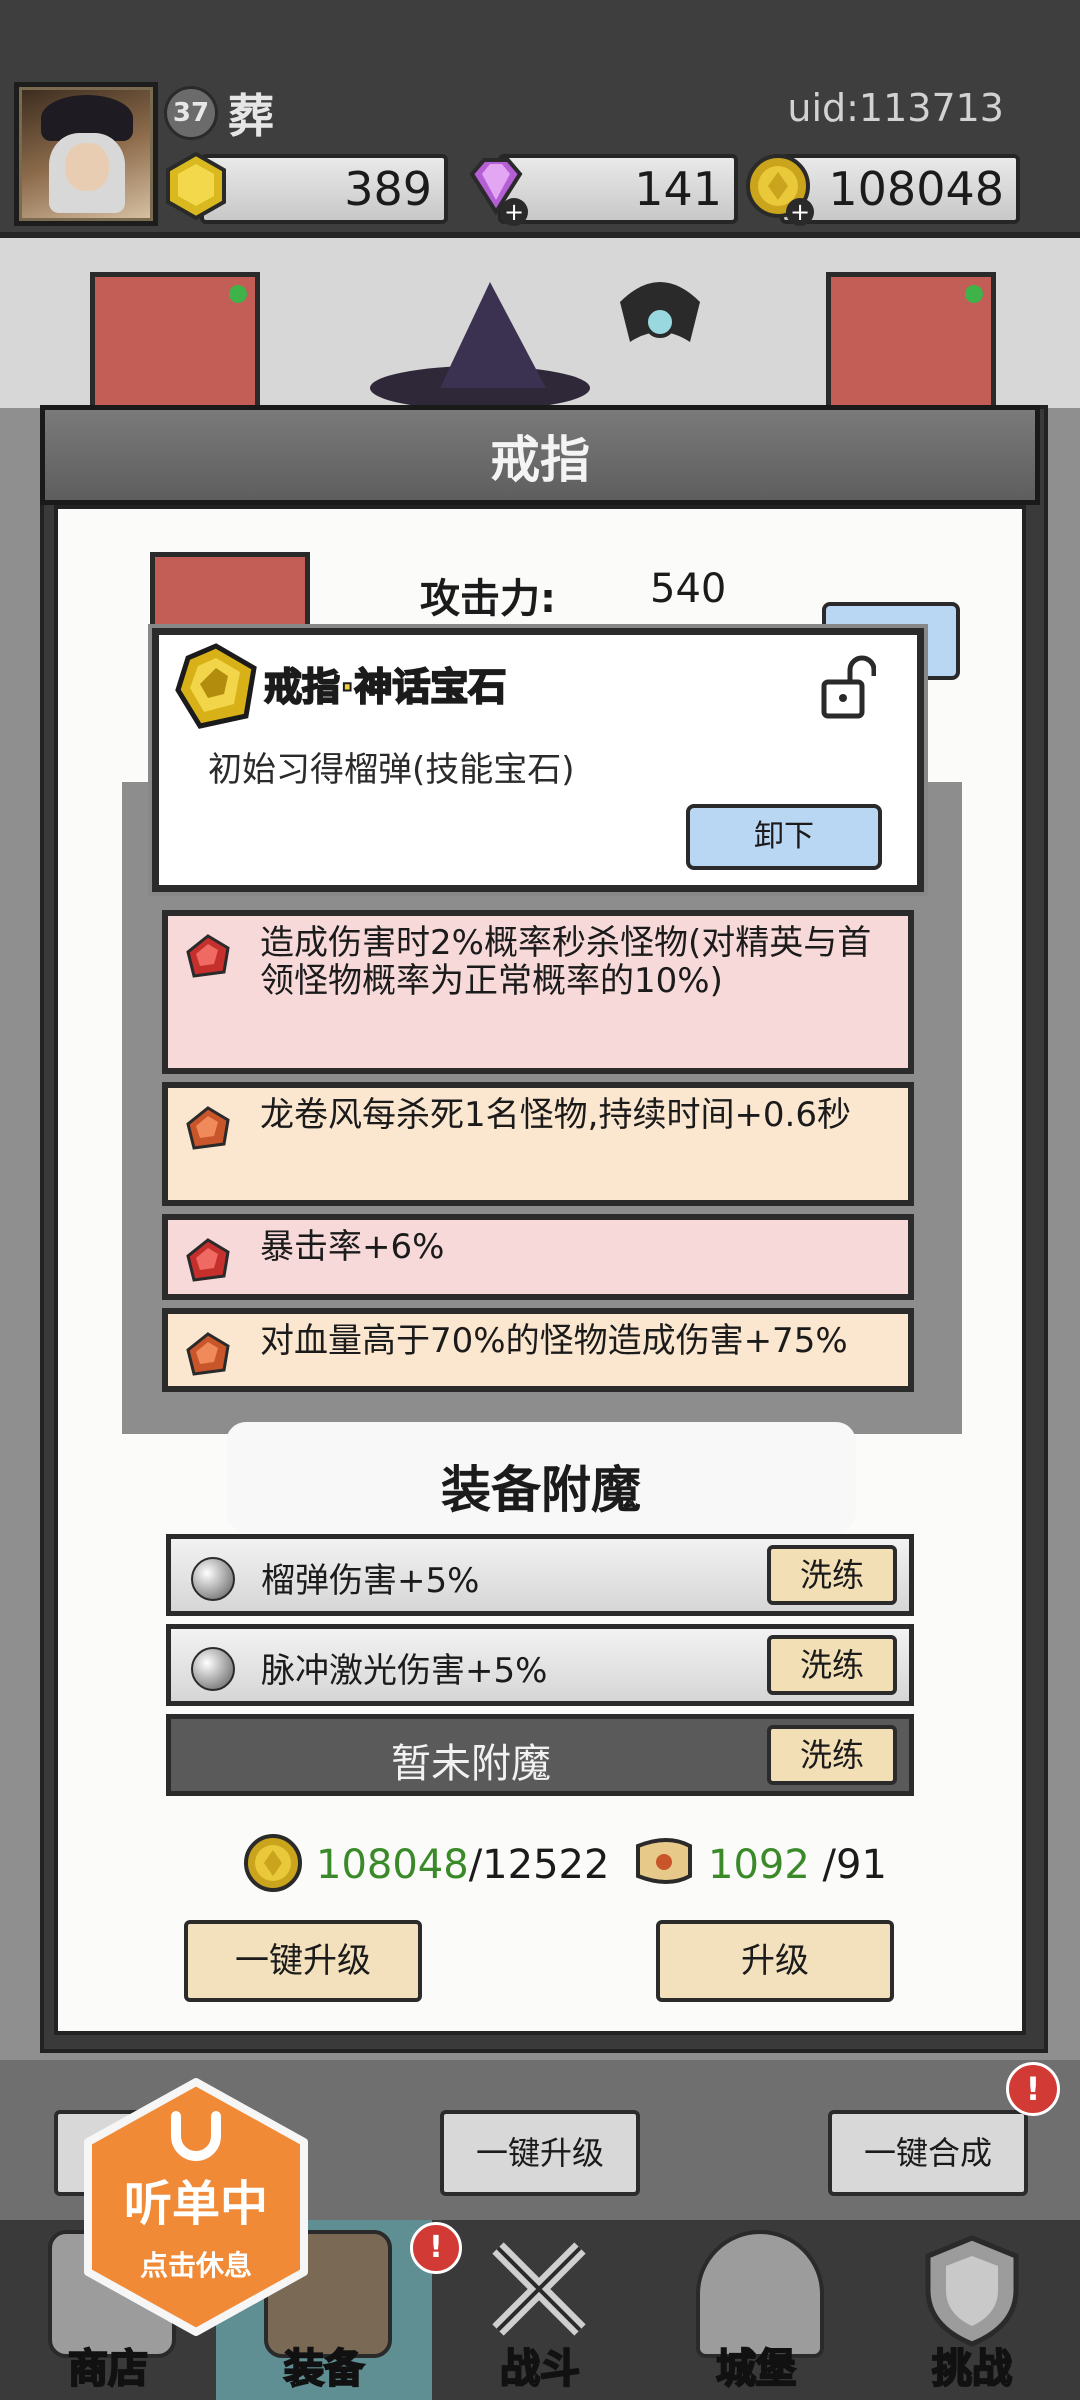  I want to click on scroll-icon, so click(664, 1861).